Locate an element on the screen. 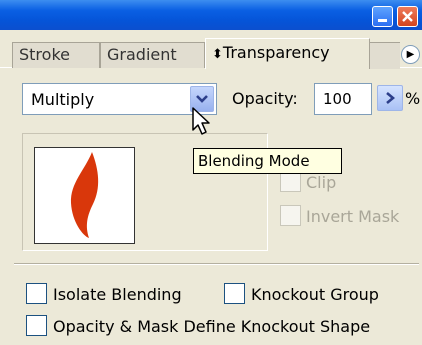  opacity-stepper-button is located at coordinates (390, 98).